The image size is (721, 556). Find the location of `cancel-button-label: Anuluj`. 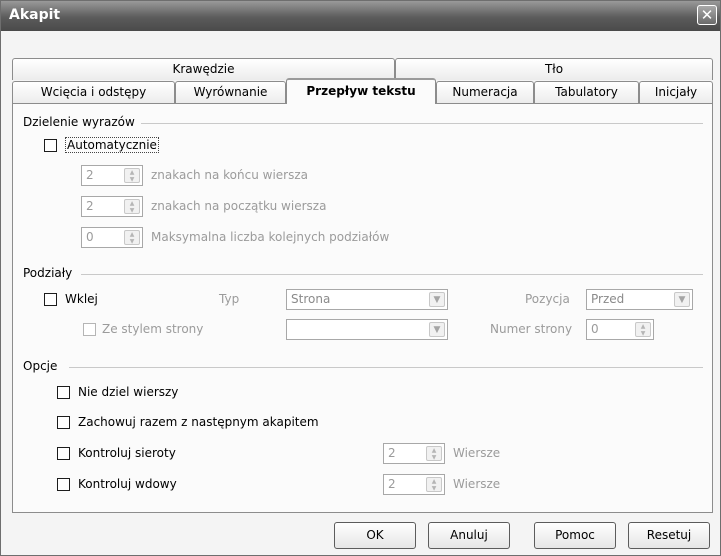

cancel-button-label: Anuluj is located at coordinates (469, 535).